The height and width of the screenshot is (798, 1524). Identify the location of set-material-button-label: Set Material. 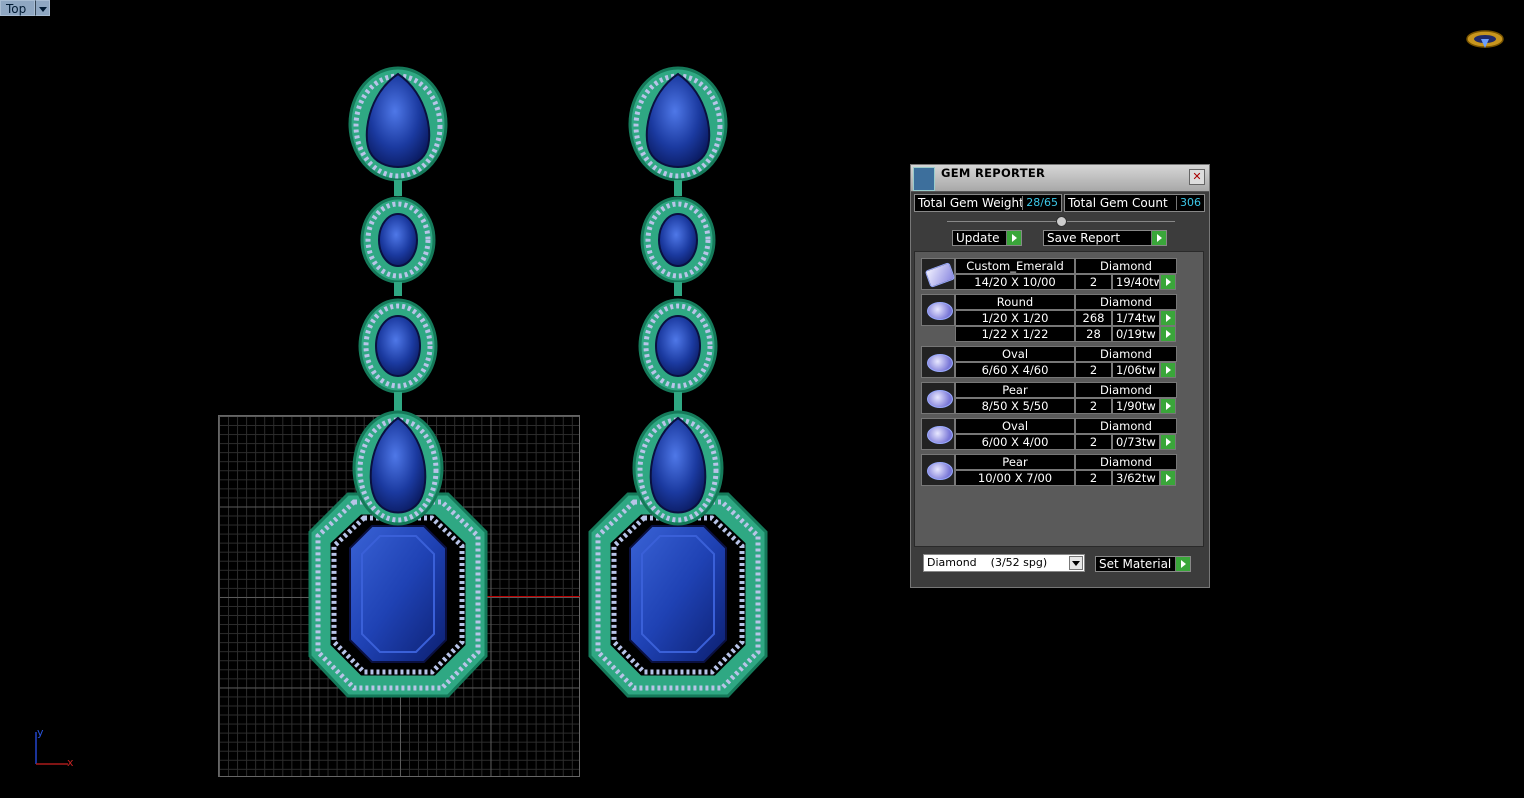
(1135, 564).